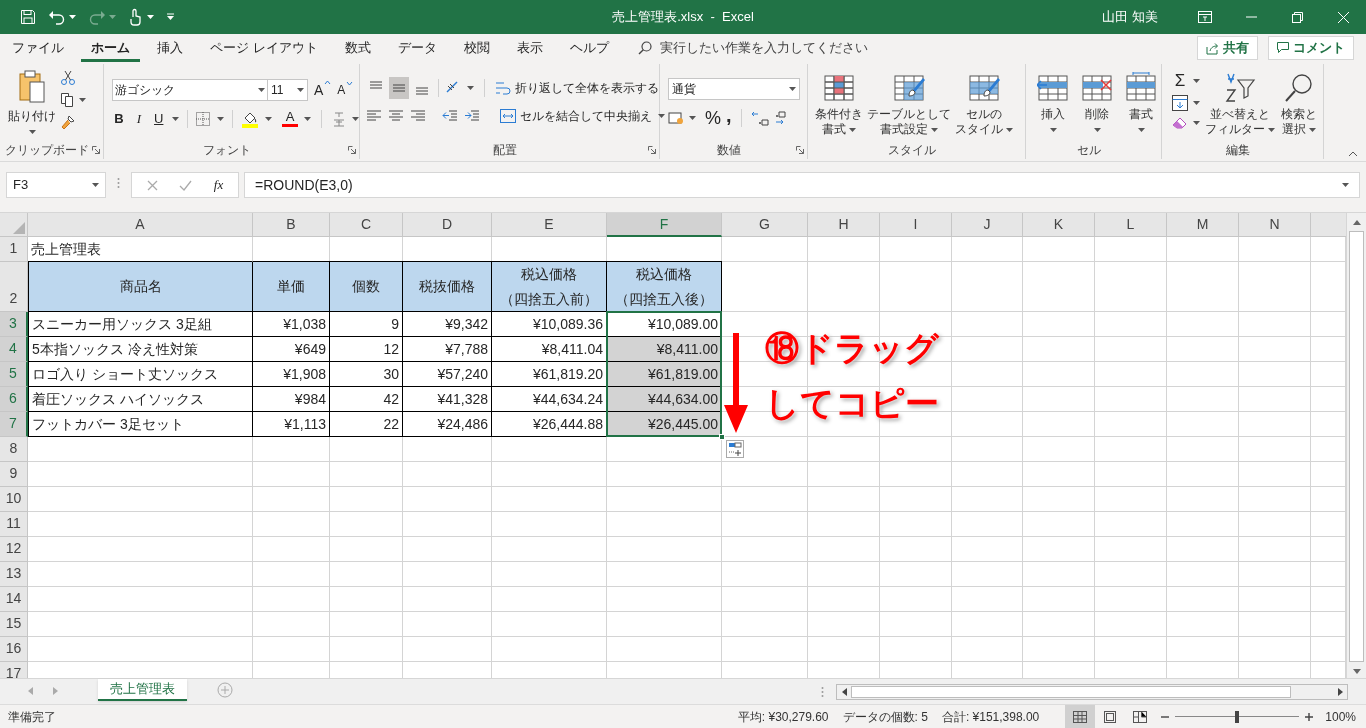  I want to click on column-header: H, so click(844, 225).